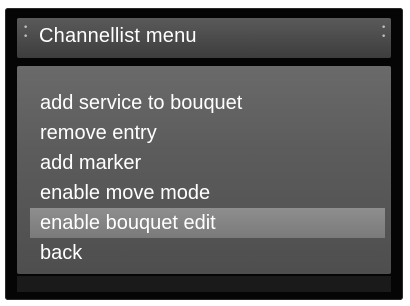 The image size is (410, 306). Describe the element at coordinates (204, 253) in the screenshot. I see `menu-item-back: back` at that location.